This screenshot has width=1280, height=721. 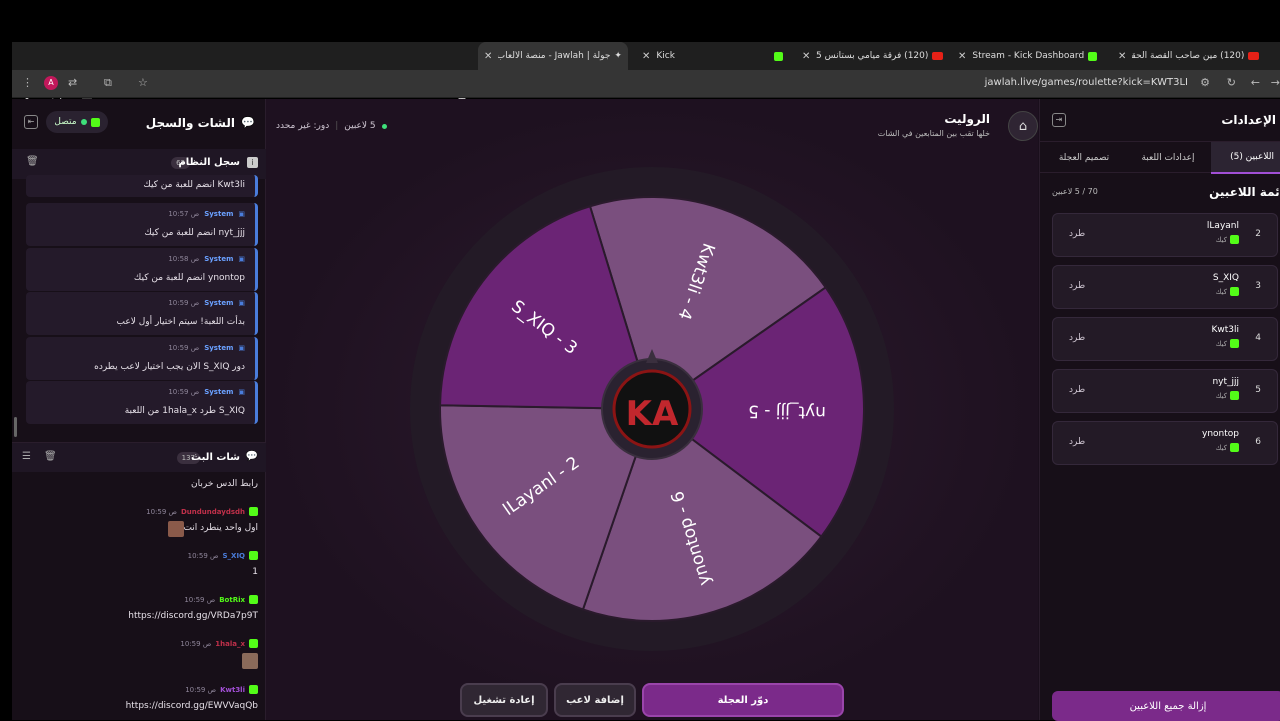 What do you see at coordinates (255, 572) in the screenshot?
I see `message-text: 1` at bounding box center [255, 572].